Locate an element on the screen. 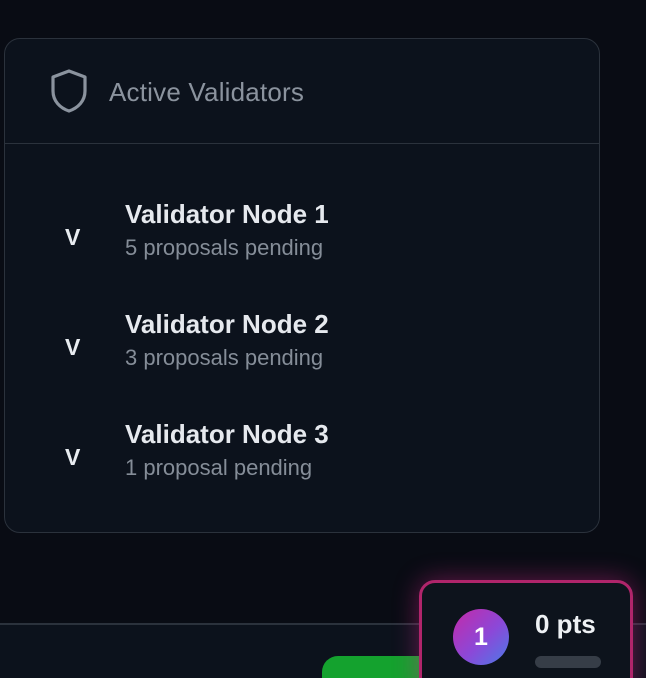 This screenshot has height=678, width=646. validator-status: 3 proposals pending is located at coordinates (224, 357).